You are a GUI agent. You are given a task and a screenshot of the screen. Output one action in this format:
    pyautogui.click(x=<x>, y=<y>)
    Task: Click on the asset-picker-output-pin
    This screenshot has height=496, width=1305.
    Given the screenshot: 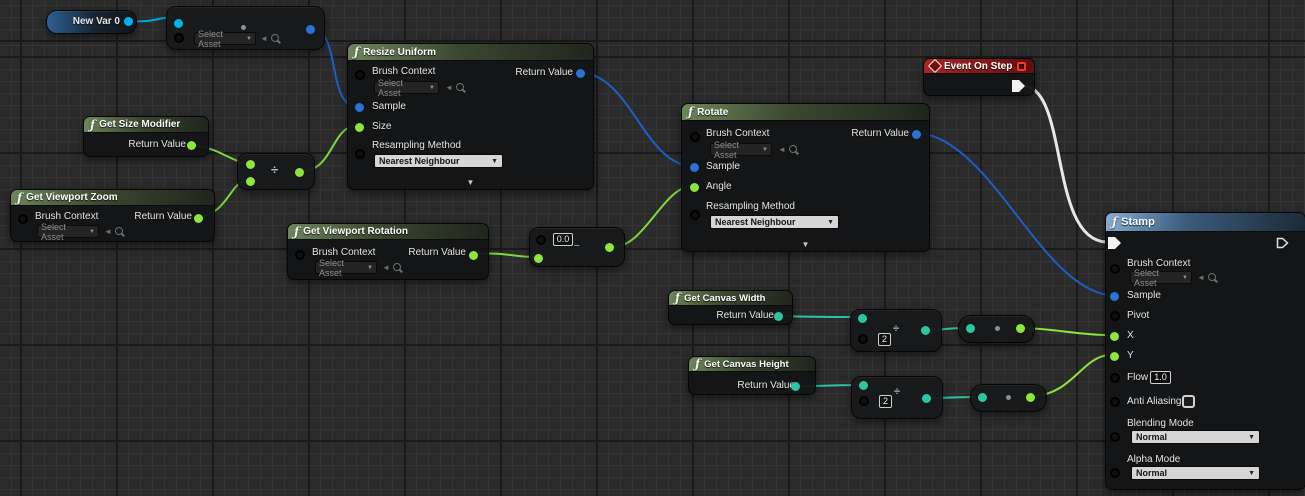 What is the action you would take?
    pyautogui.click(x=310, y=29)
    